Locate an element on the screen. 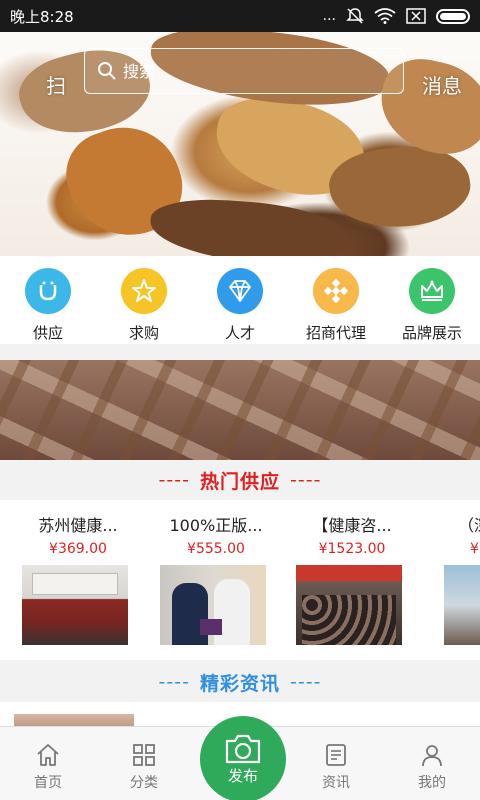  news-header: ---- 精彩资讯 ---- is located at coordinates (240, 682).